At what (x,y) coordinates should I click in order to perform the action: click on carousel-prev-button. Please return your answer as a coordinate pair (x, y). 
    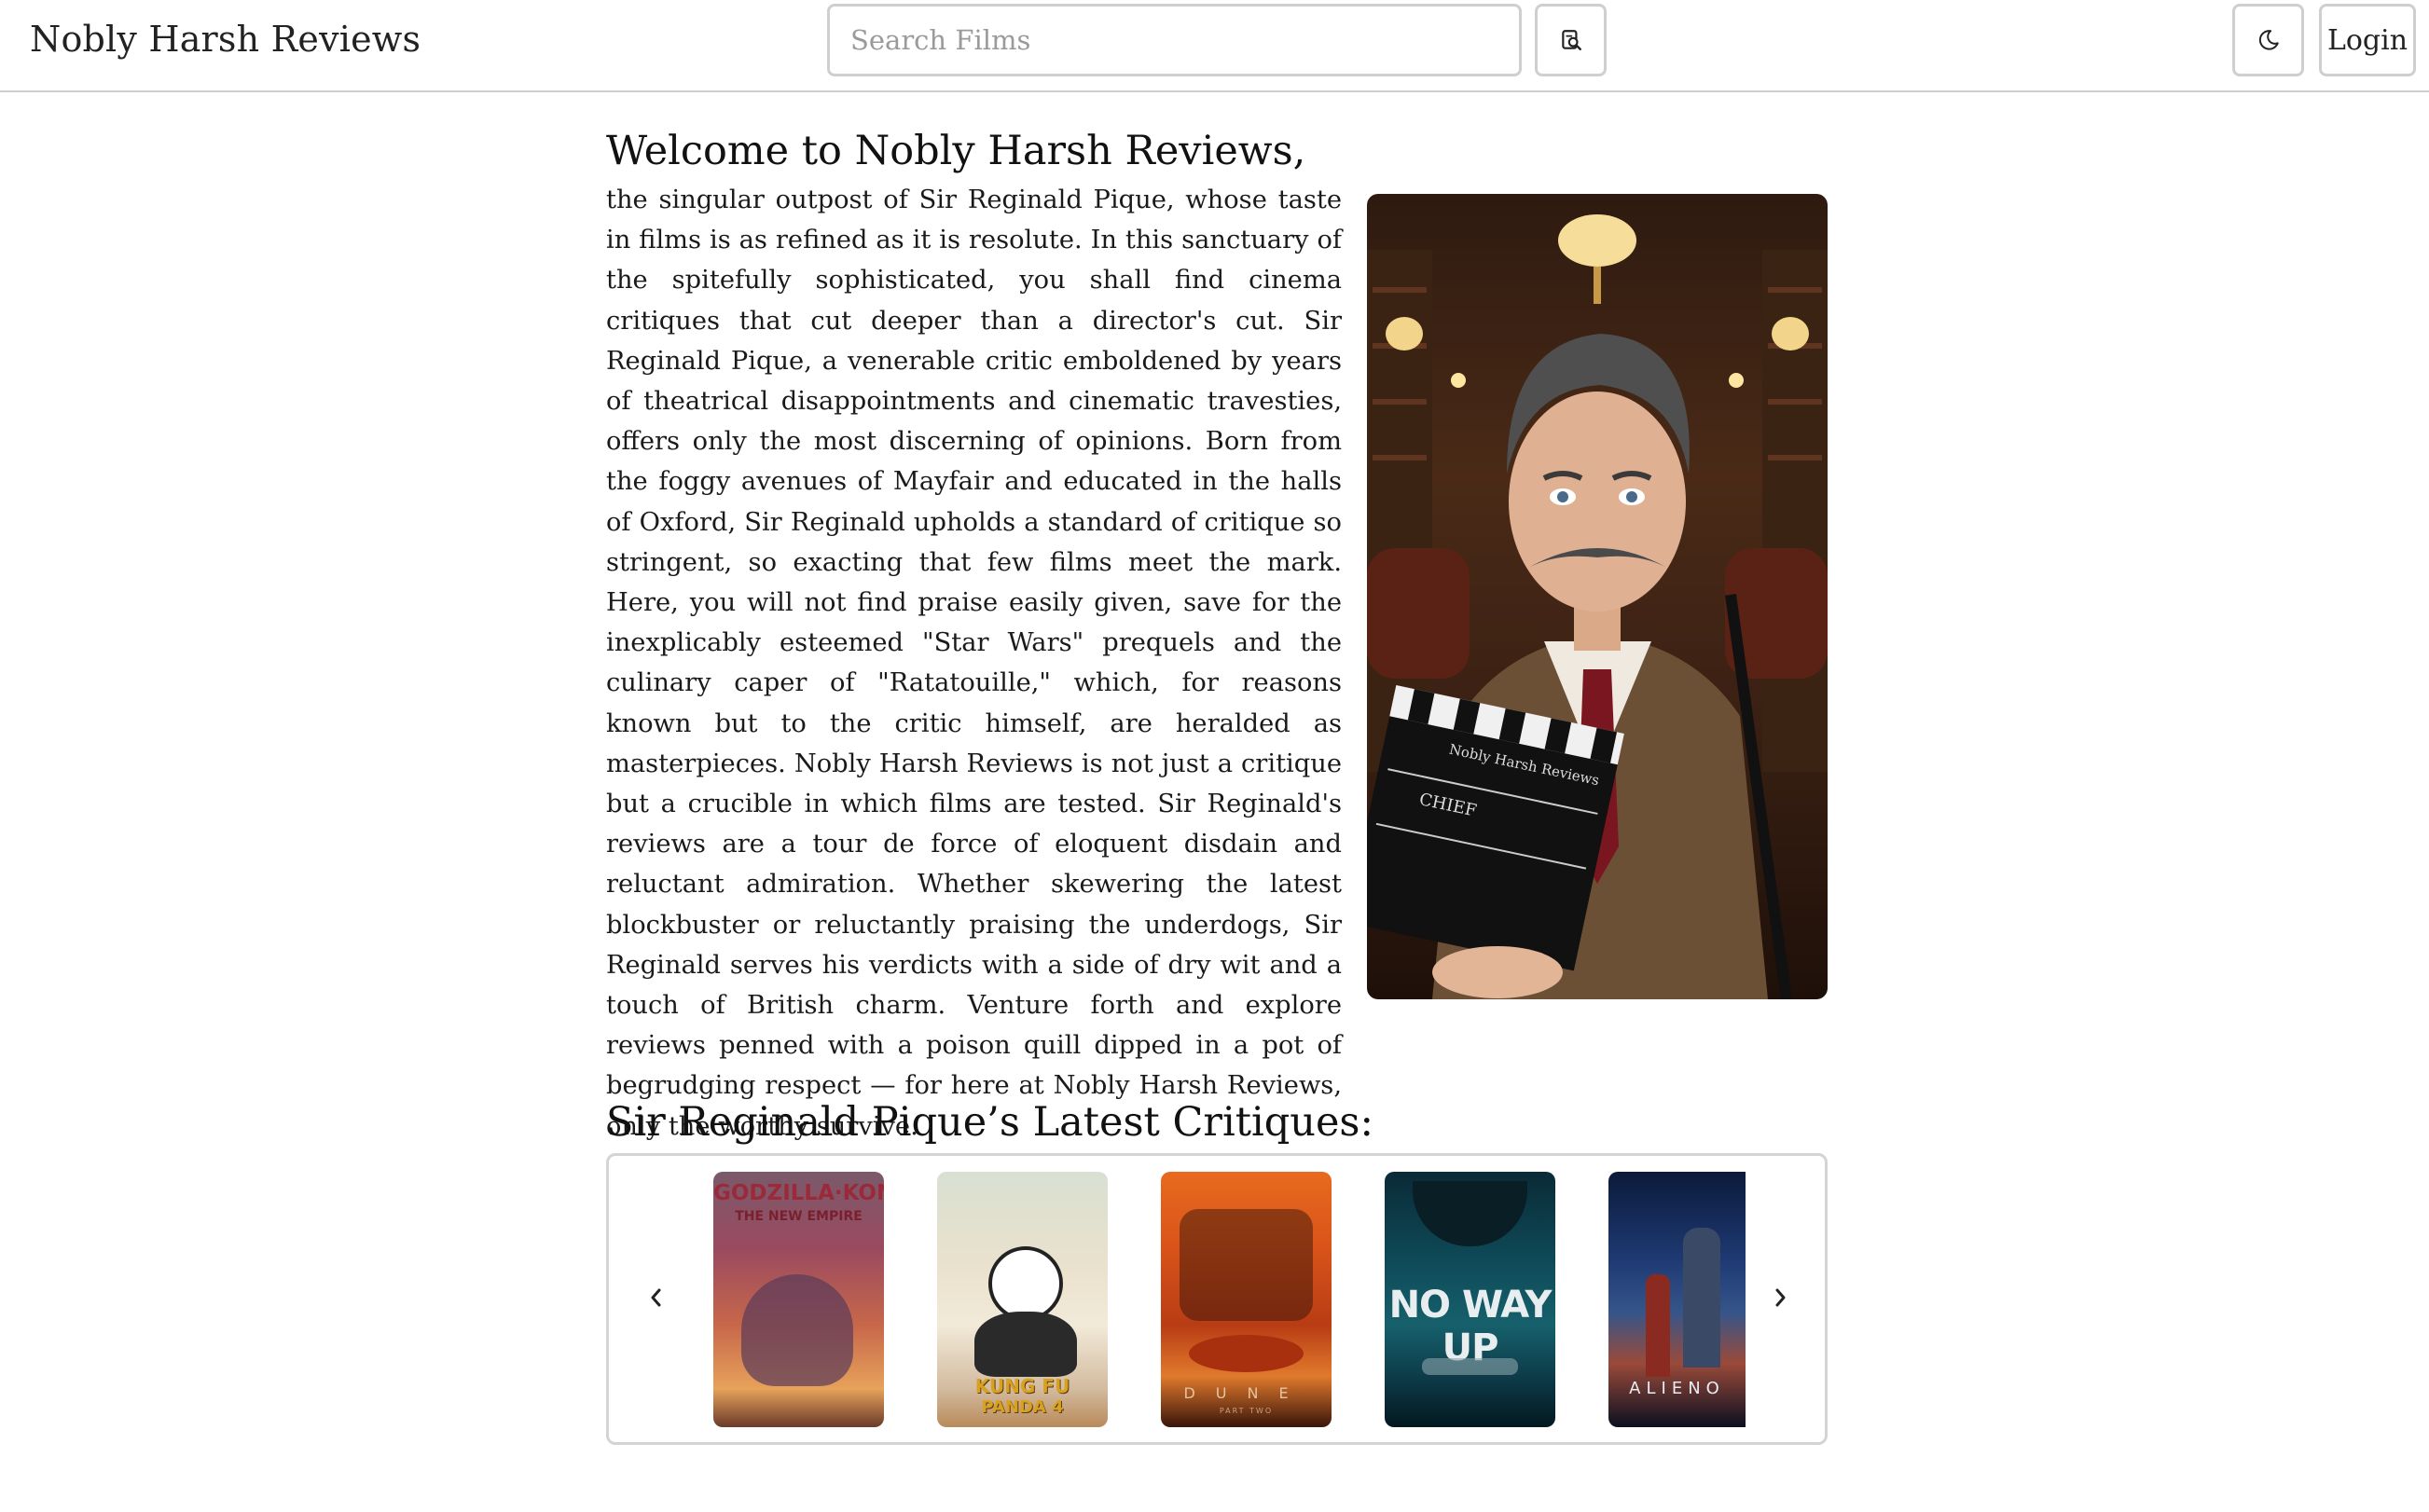
    Looking at the image, I should click on (655, 1297).